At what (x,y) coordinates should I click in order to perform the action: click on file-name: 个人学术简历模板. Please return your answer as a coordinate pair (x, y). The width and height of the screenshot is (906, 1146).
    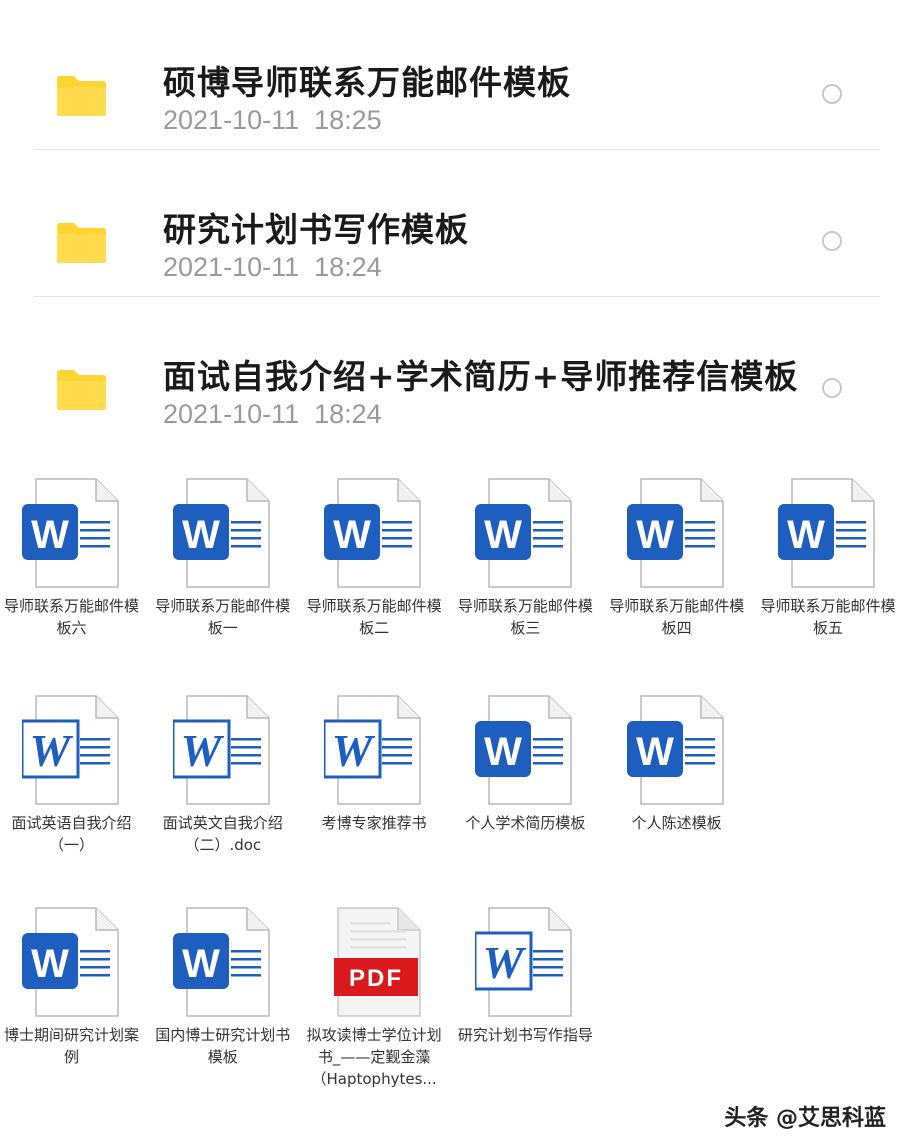
    Looking at the image, I should click on (525, 823).